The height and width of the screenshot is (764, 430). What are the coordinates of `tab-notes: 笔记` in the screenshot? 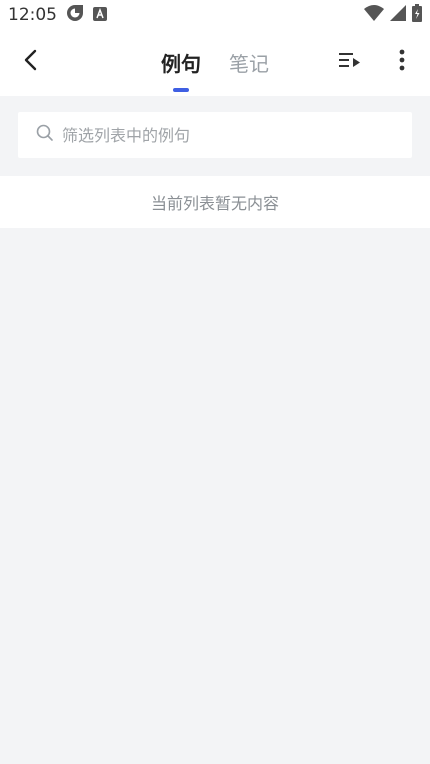 It's located at (249, 63).